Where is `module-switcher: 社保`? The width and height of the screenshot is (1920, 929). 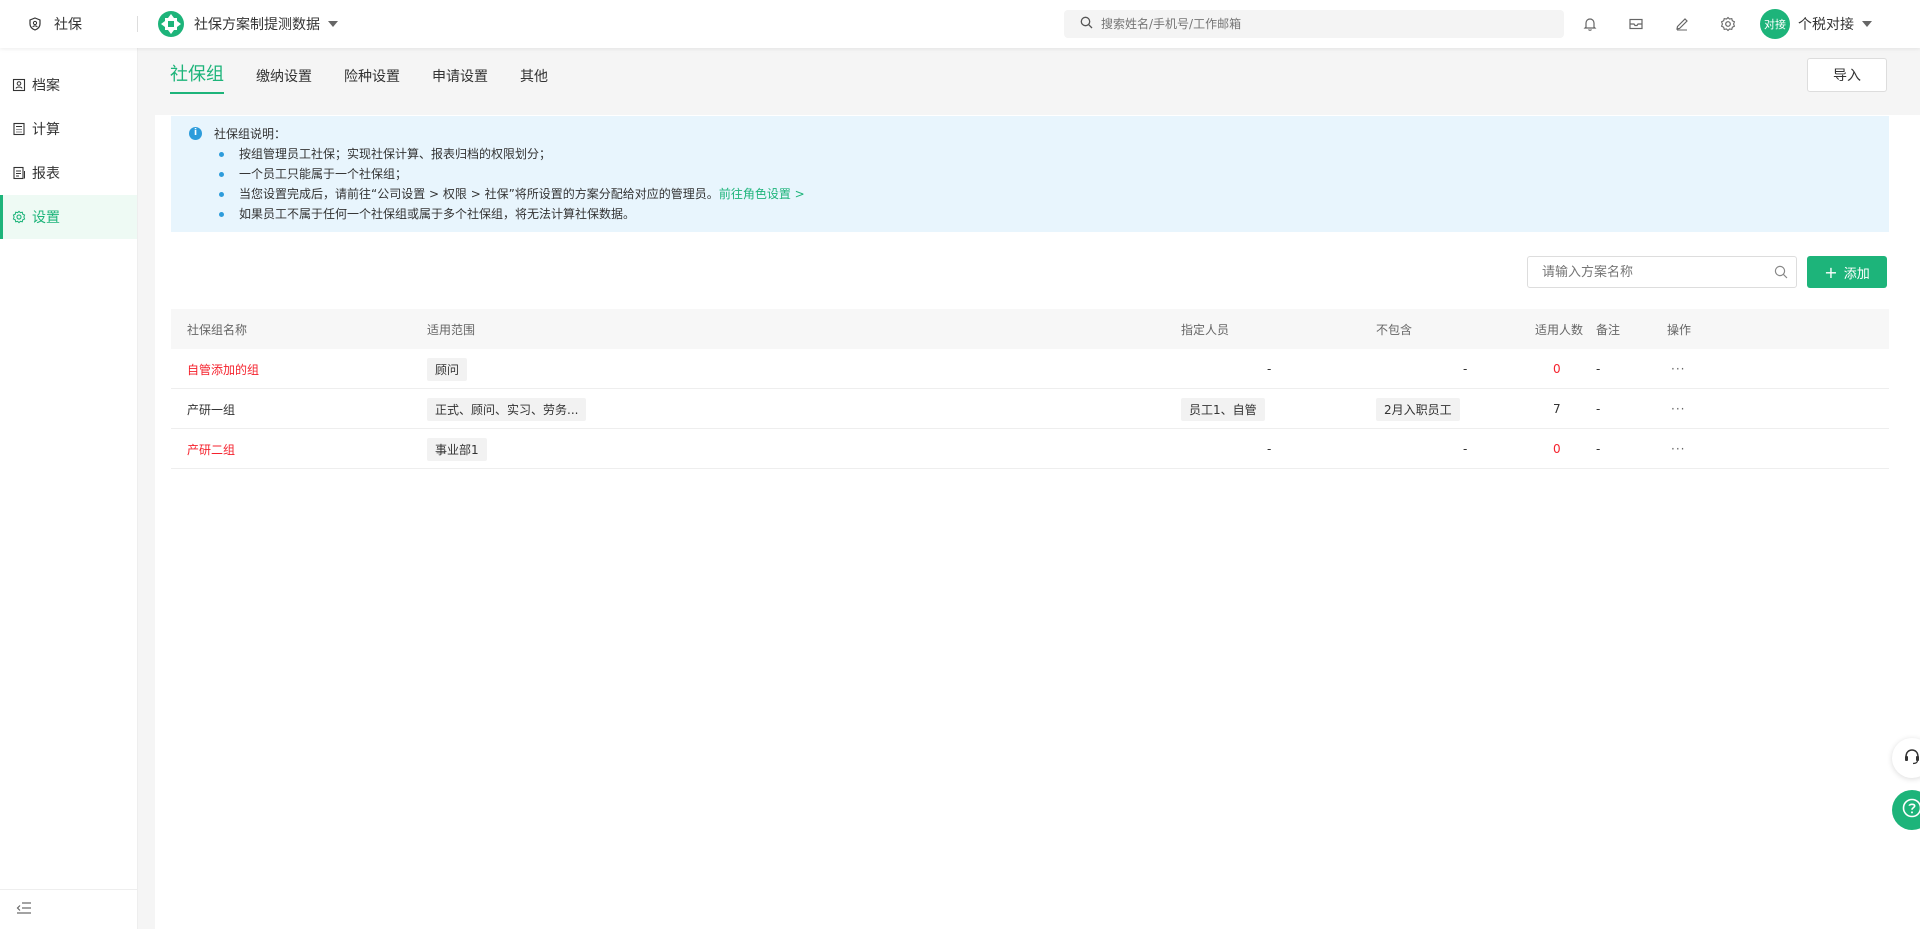 module-switcher: 社保 is located at coordinates (68, 24).